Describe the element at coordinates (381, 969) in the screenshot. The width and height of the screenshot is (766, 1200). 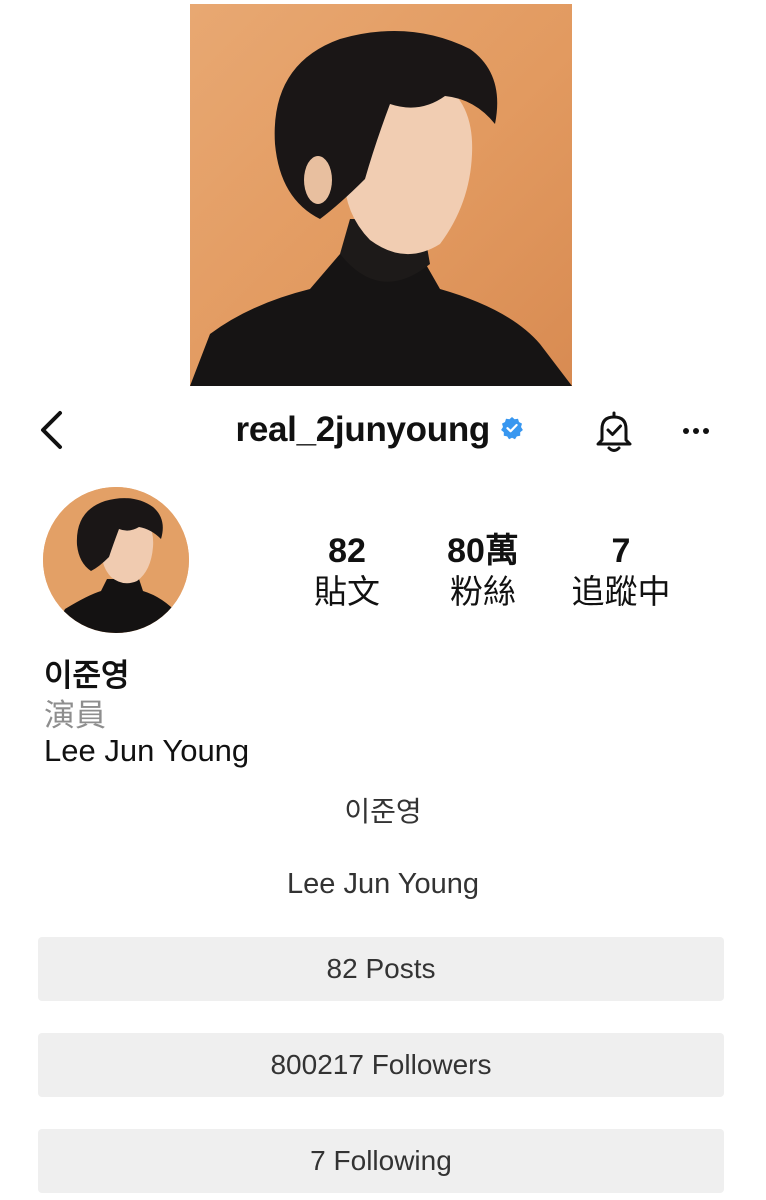
I see `posts-button: 82 Posts` at that location.